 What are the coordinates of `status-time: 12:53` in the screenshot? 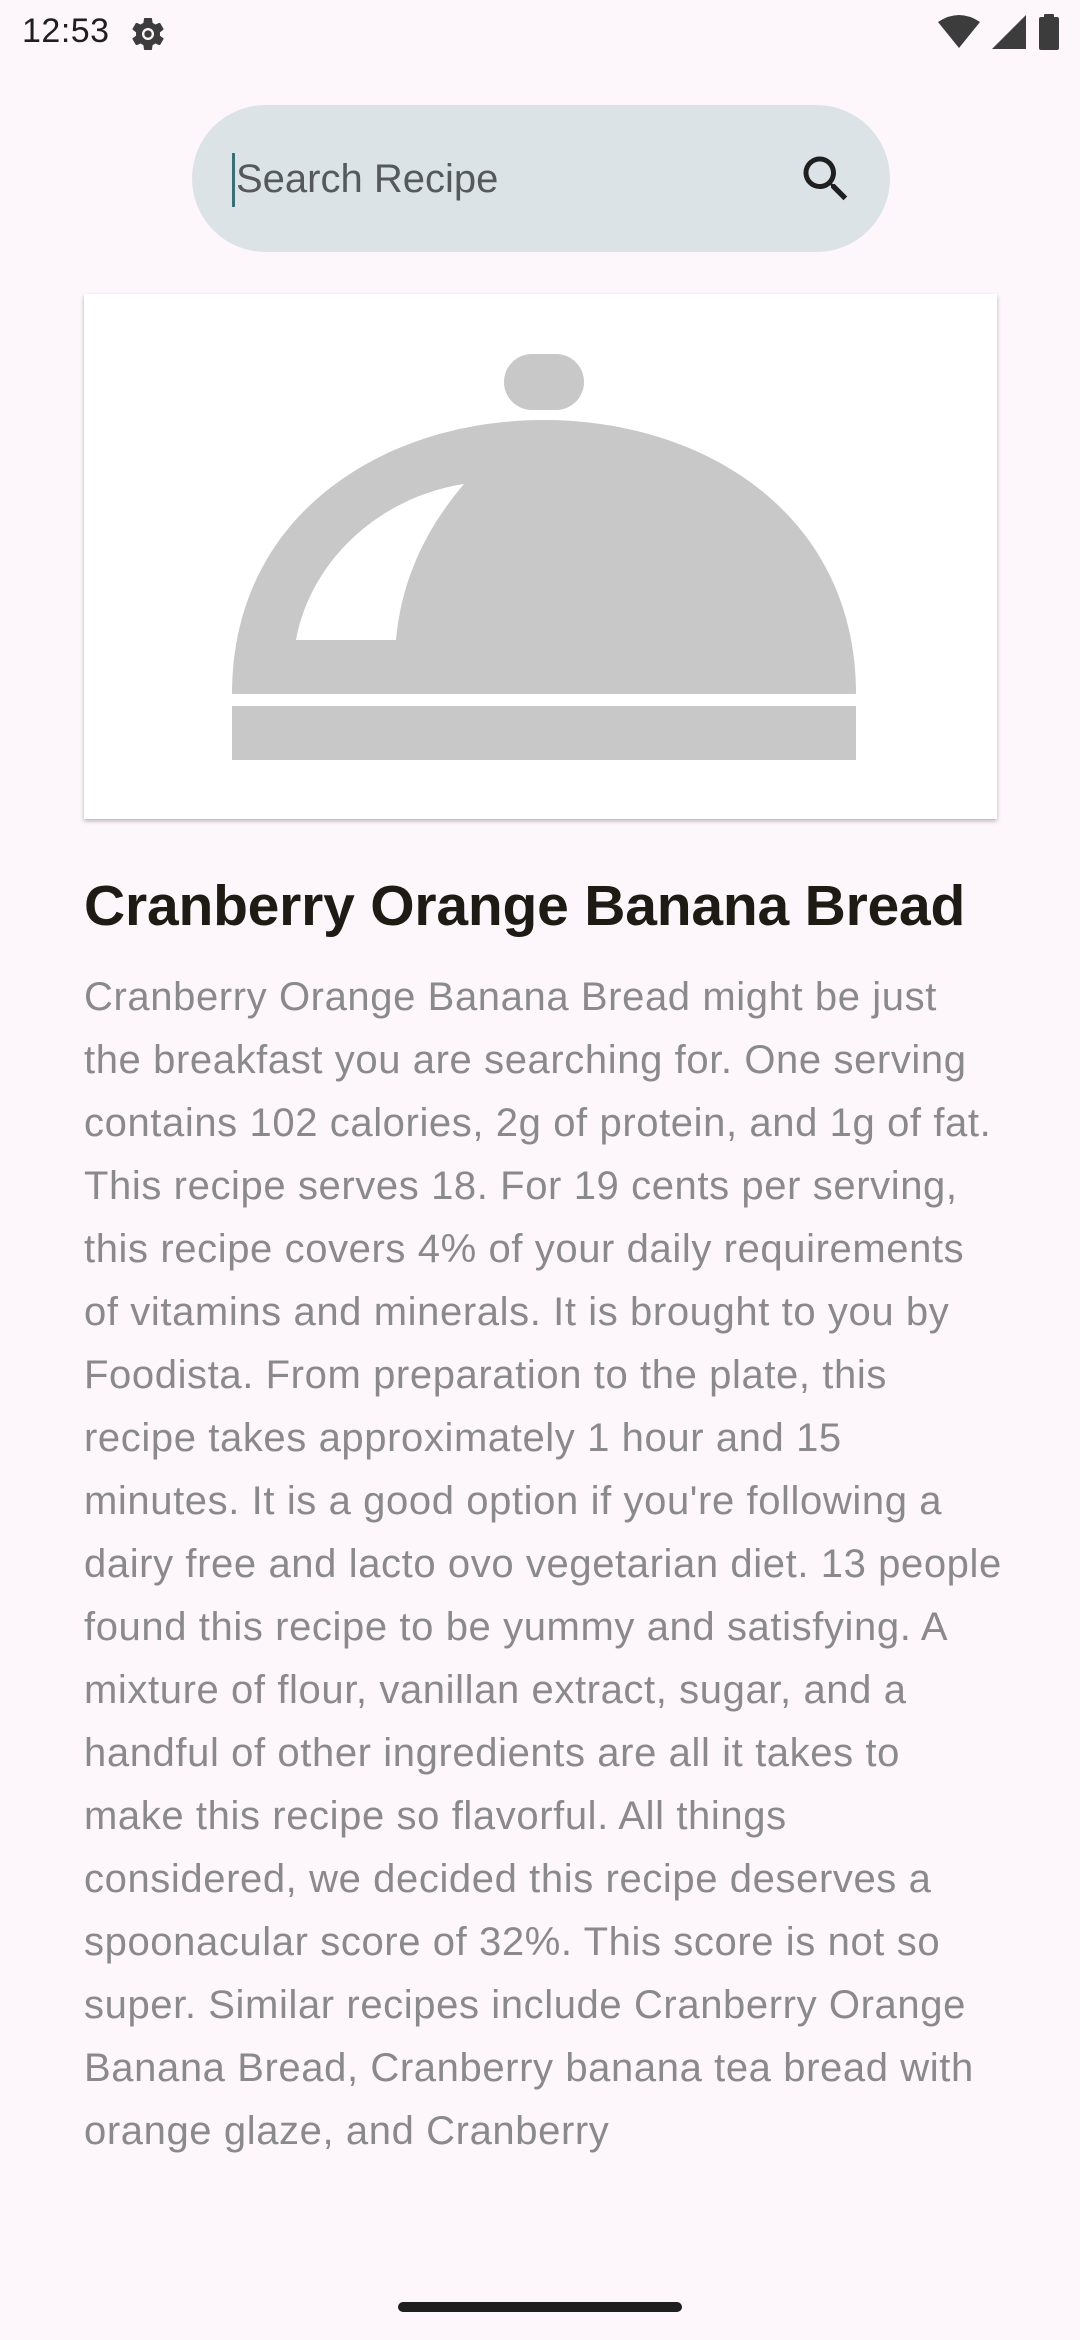 It's located at (66, 31).